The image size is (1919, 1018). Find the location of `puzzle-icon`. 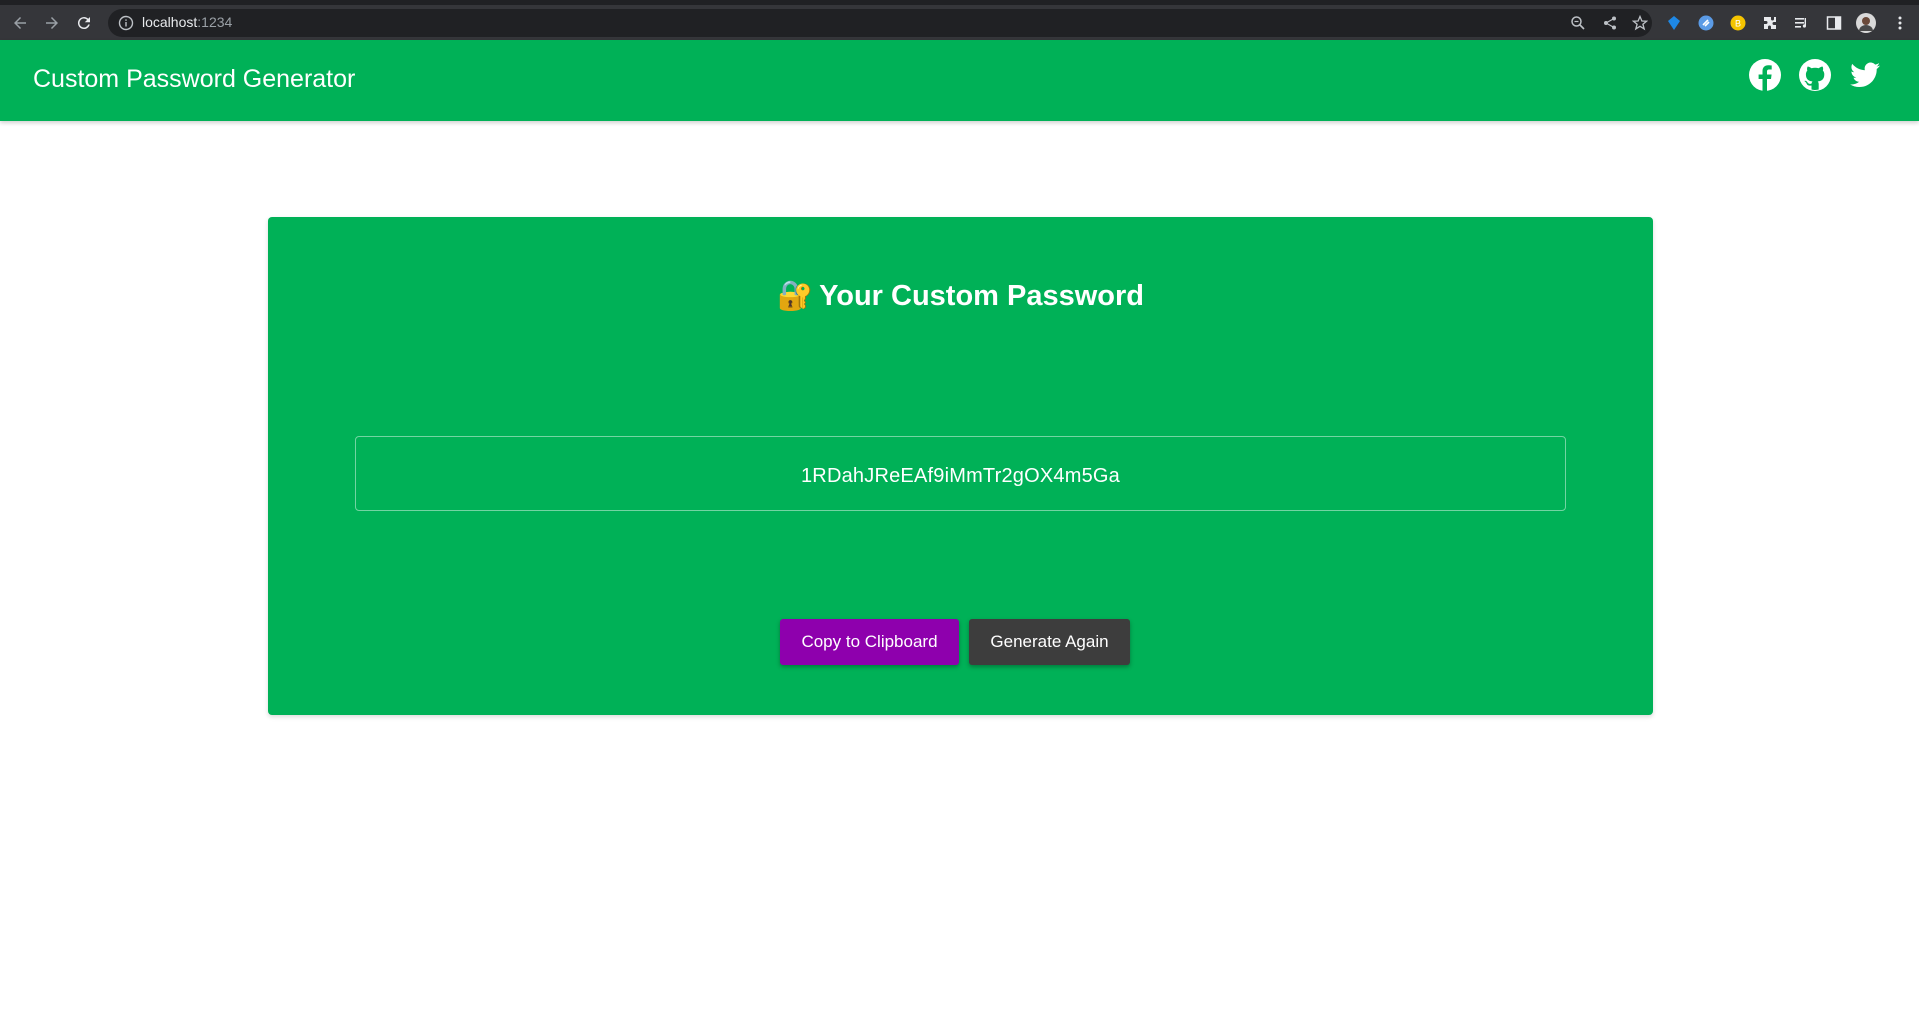

puzzle-icon is located at coordinates (1770, 23).